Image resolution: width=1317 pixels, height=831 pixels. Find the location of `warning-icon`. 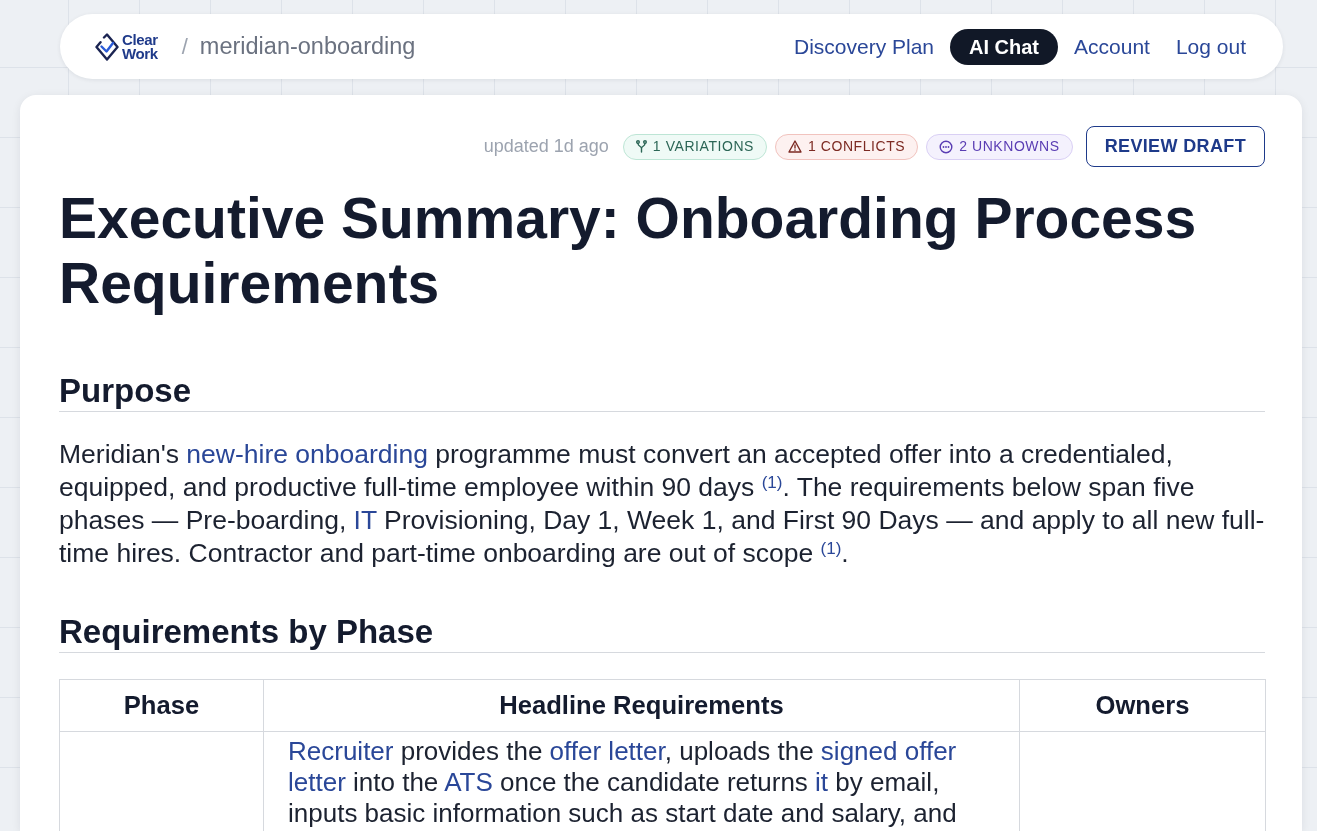

warning-icon is located at coordinates (795, 146).